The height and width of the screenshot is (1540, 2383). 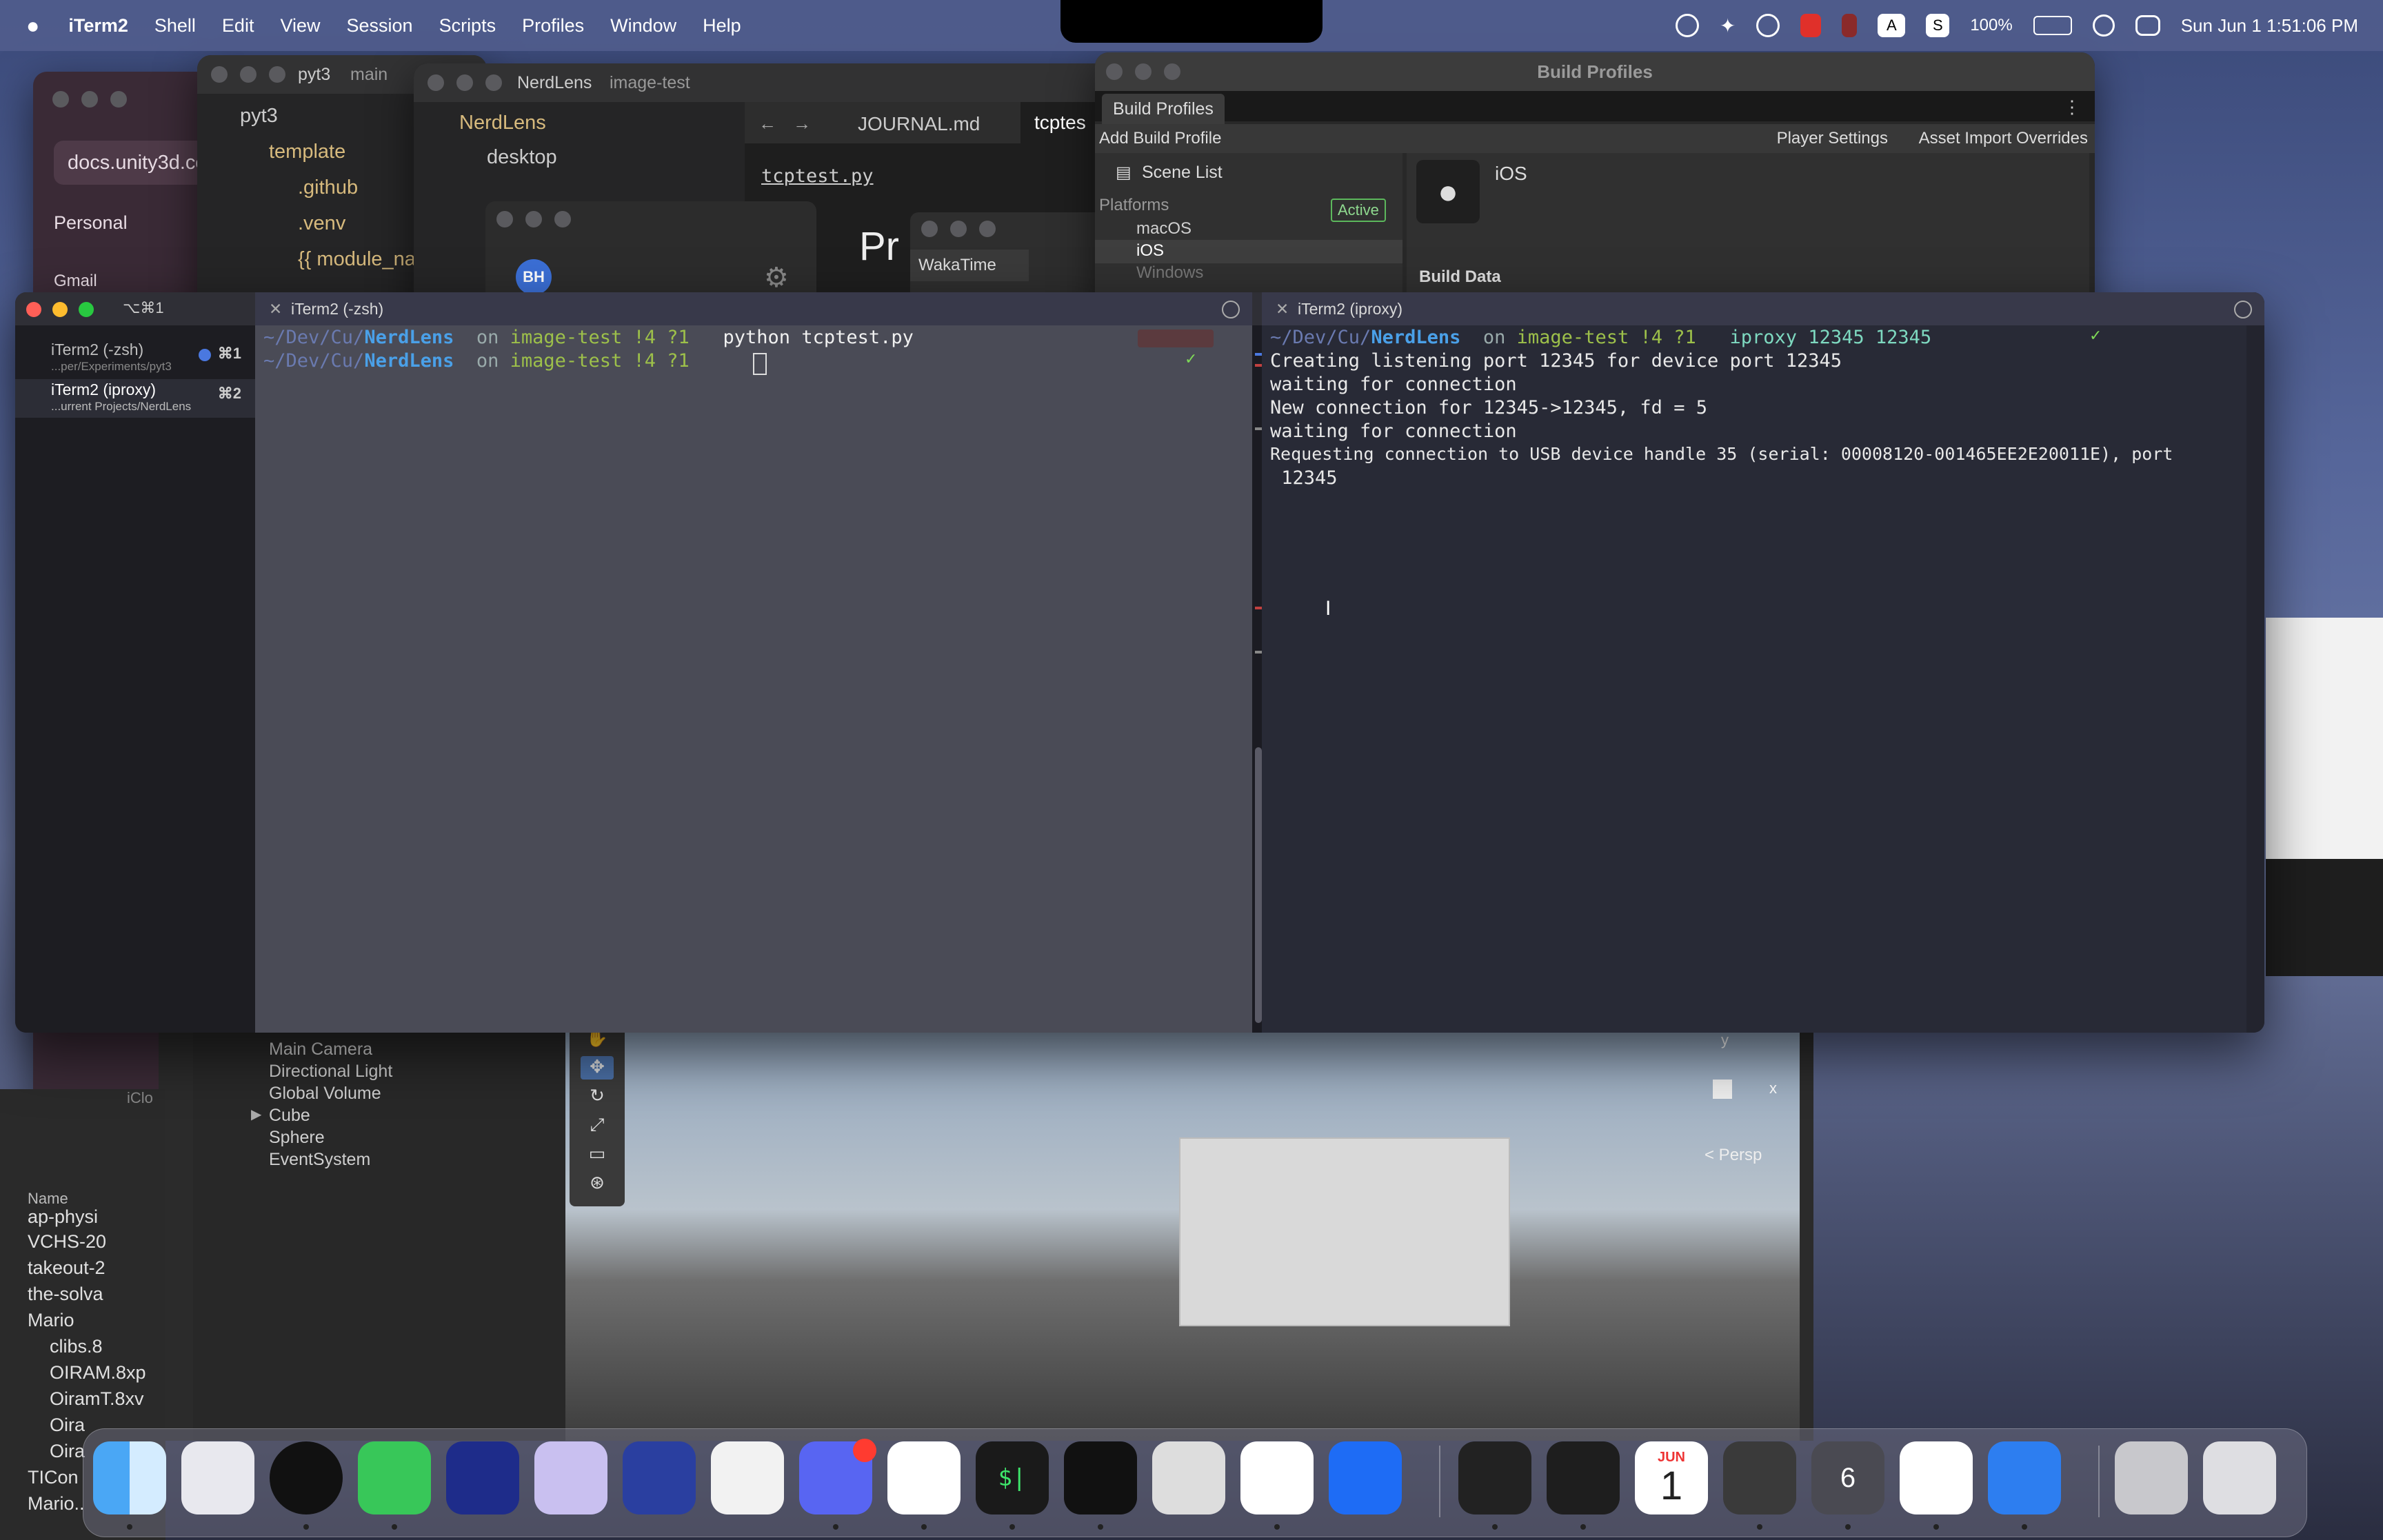 I want to click on zoom-button, so click(x=86, y=310).